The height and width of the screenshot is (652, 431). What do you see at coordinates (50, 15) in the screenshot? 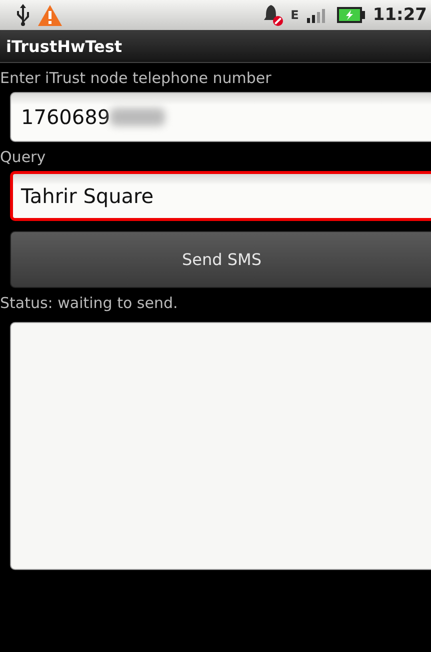
I see `warning-icon` at bounding box center [50, 15].